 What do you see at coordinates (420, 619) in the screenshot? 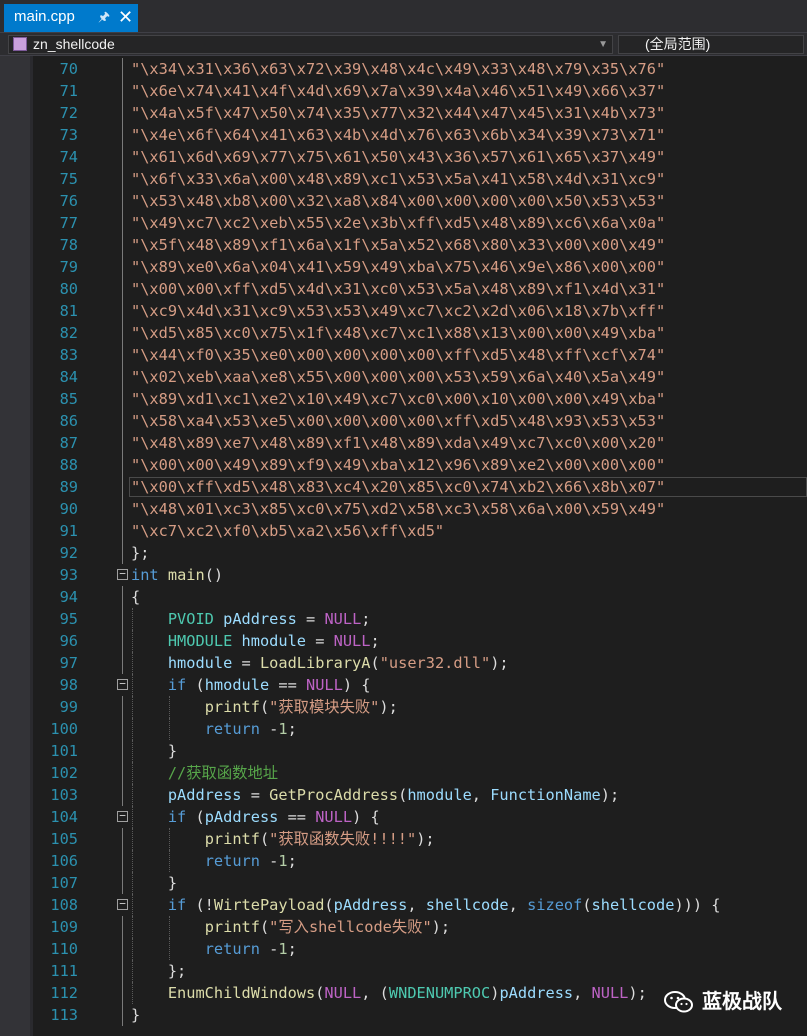
I see `code-line: 95 PVOID pAddress = NULL;` at bounding box center [420, 619].